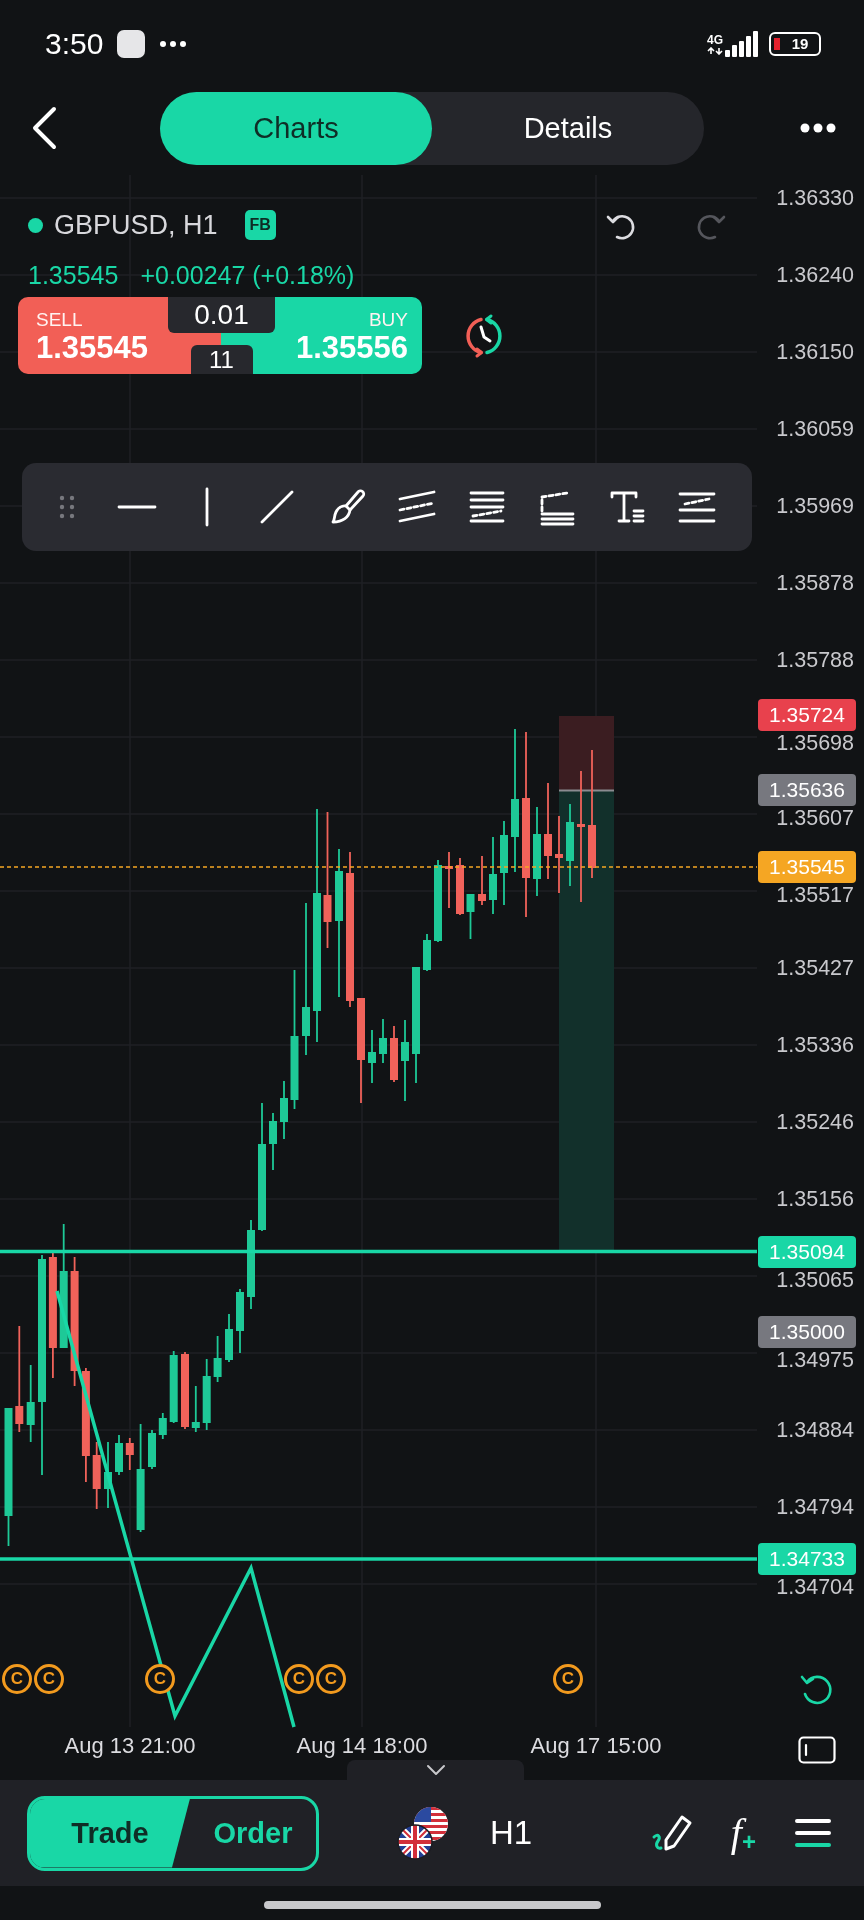  I want to click on symbol-badge: FB, so click(260, 225).